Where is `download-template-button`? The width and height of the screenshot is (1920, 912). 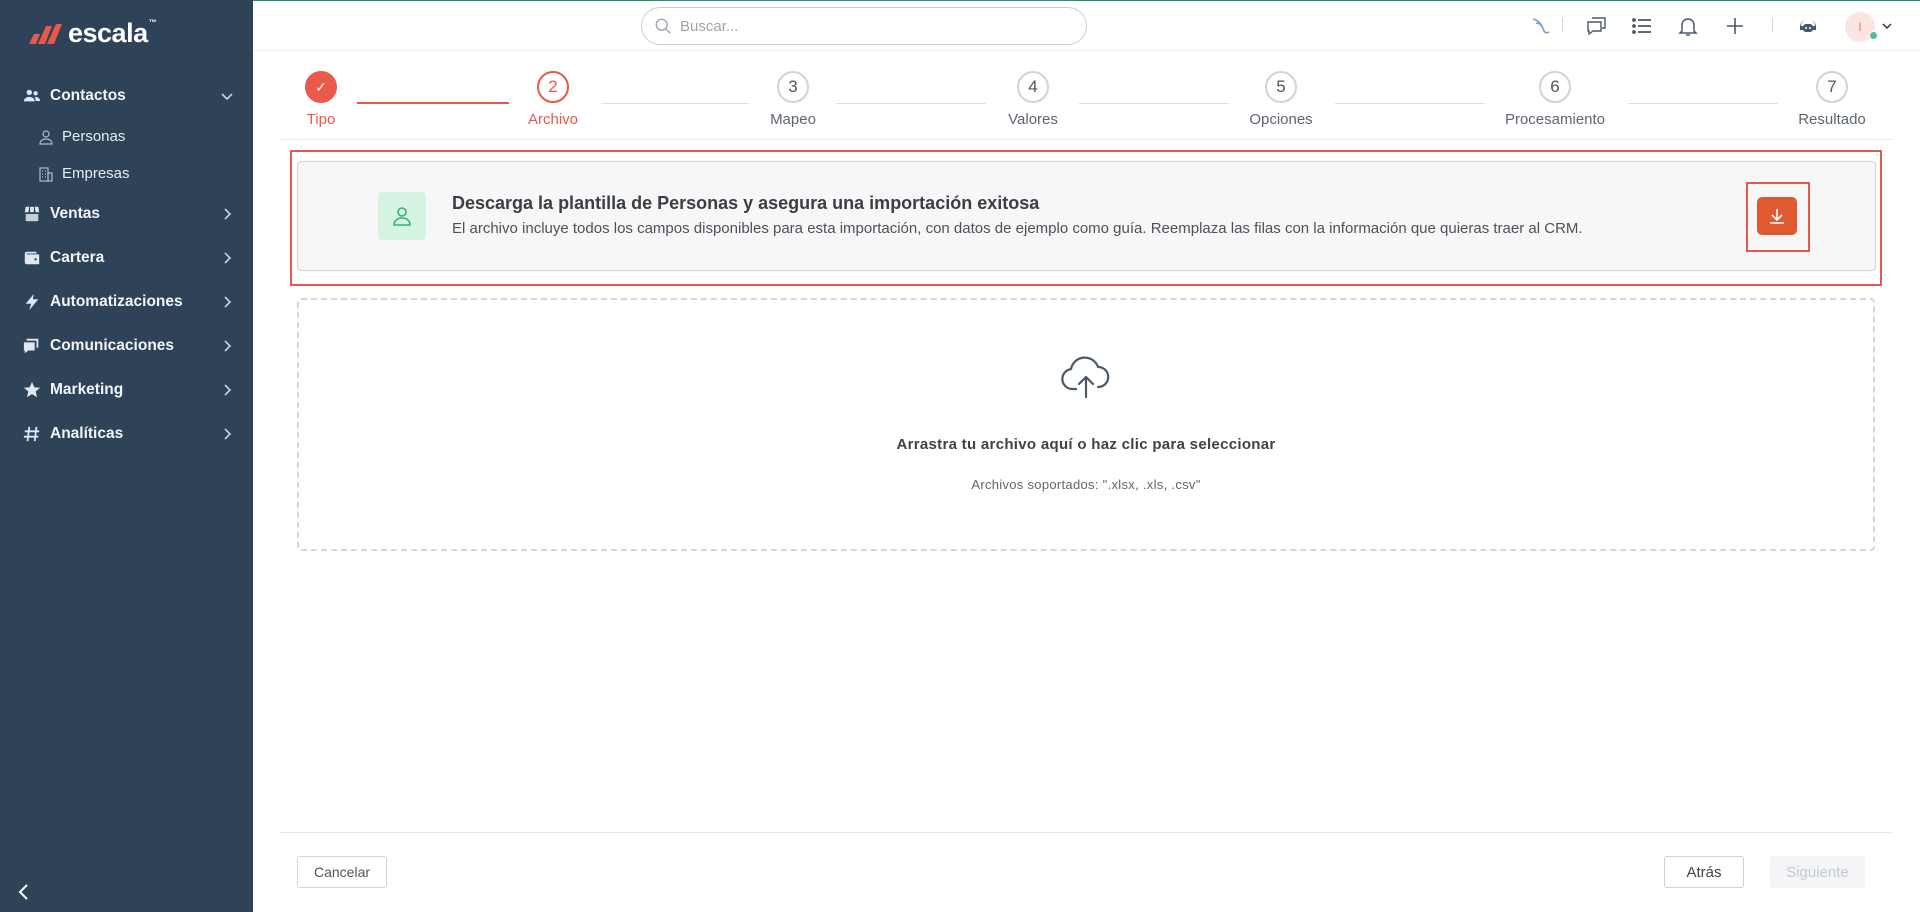
download-template-button is located at coordinates (1777, 216).